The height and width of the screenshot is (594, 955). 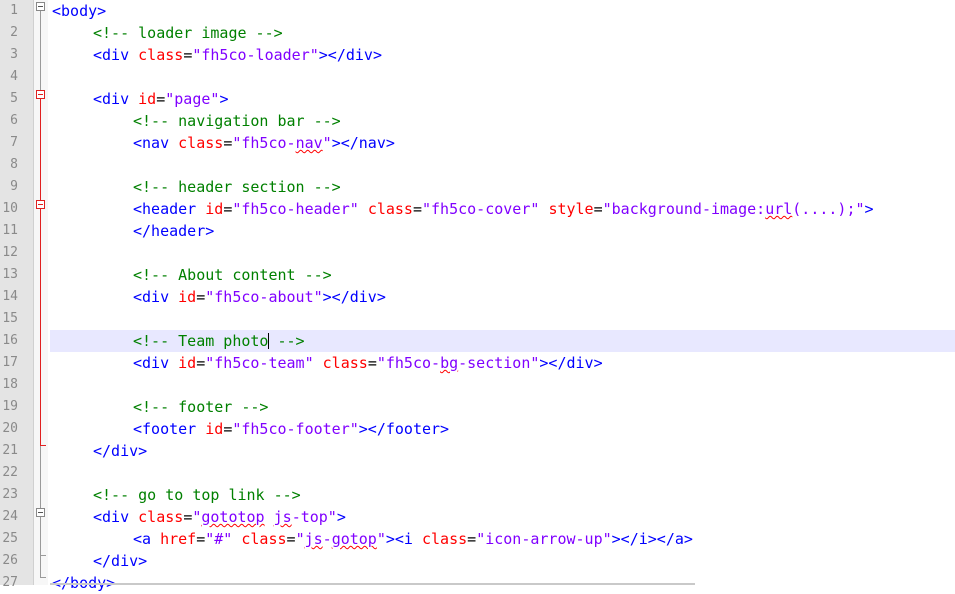 What do you see at coordinates (237, 187) in the screenshot?
I see `code-text: <!-- header section -->` at bounding box center [237, 187].